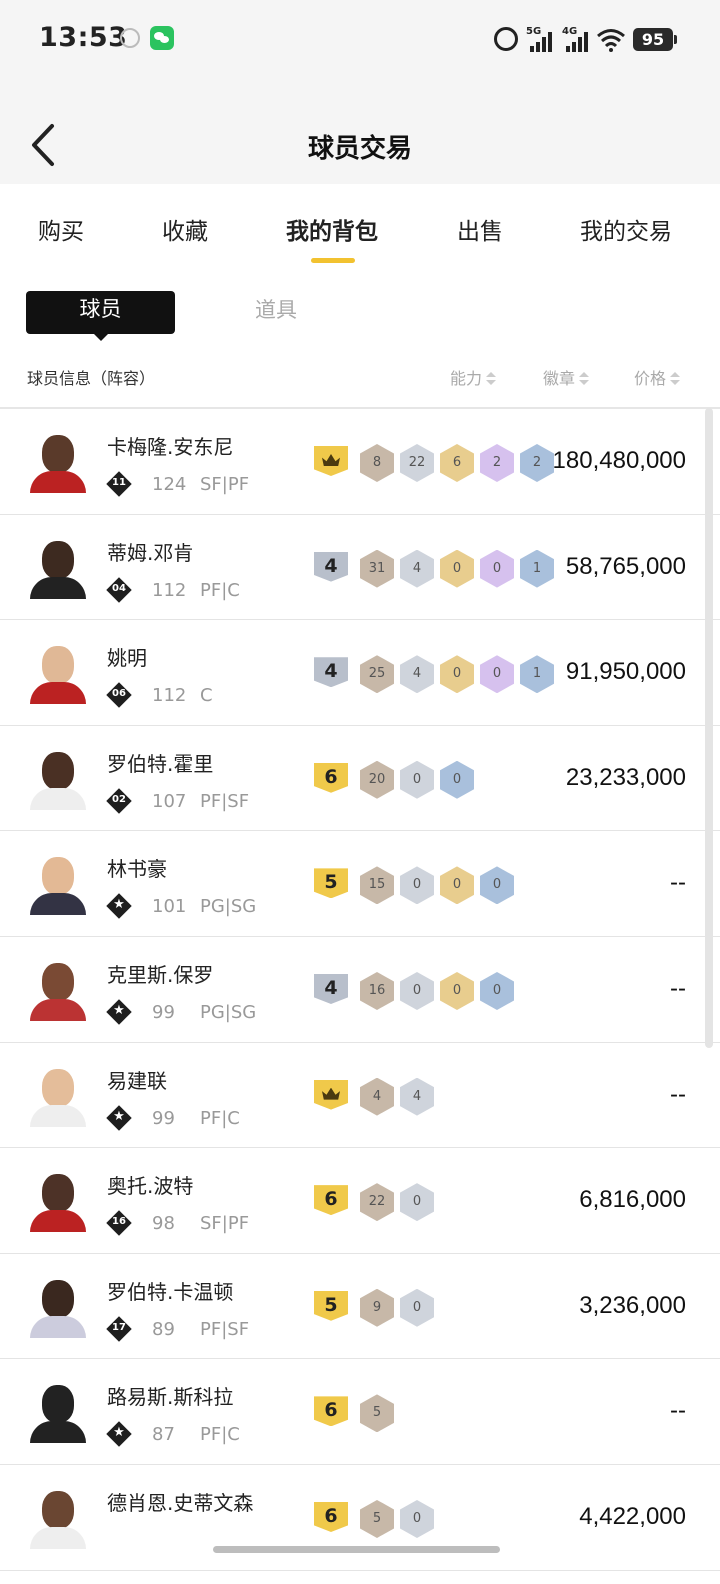 The width and height of the screenshot is (720, 1584). Describe the element at coordinates (359, 149) in the screenshot. I see `page-title: 球员交易` at that location.